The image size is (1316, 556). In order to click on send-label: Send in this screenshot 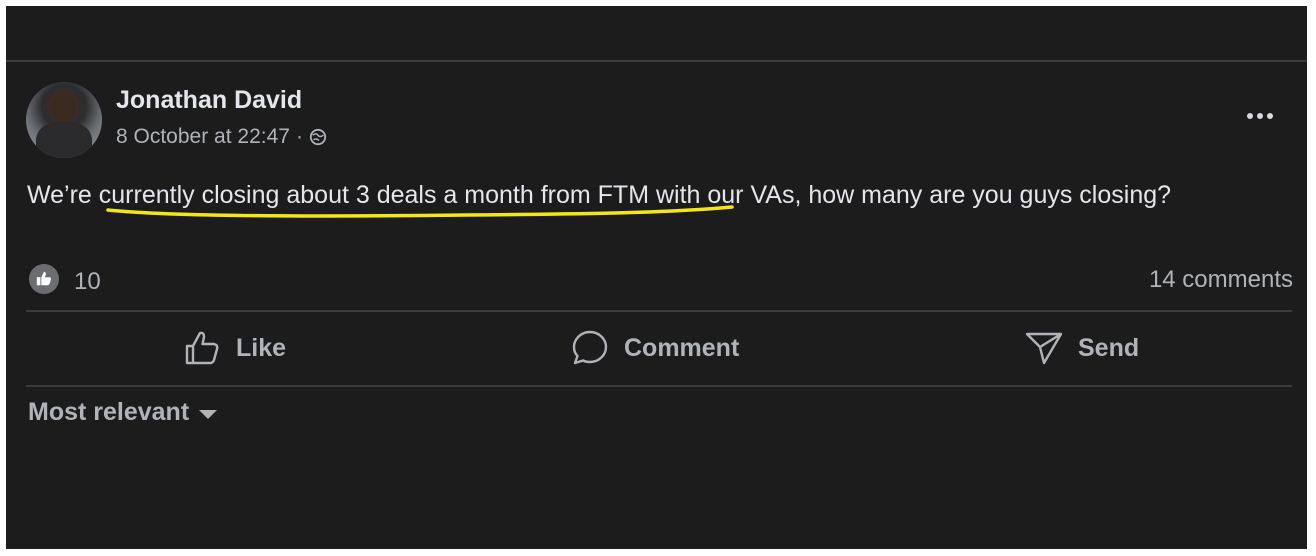, I will do `click(1109, 347)`.